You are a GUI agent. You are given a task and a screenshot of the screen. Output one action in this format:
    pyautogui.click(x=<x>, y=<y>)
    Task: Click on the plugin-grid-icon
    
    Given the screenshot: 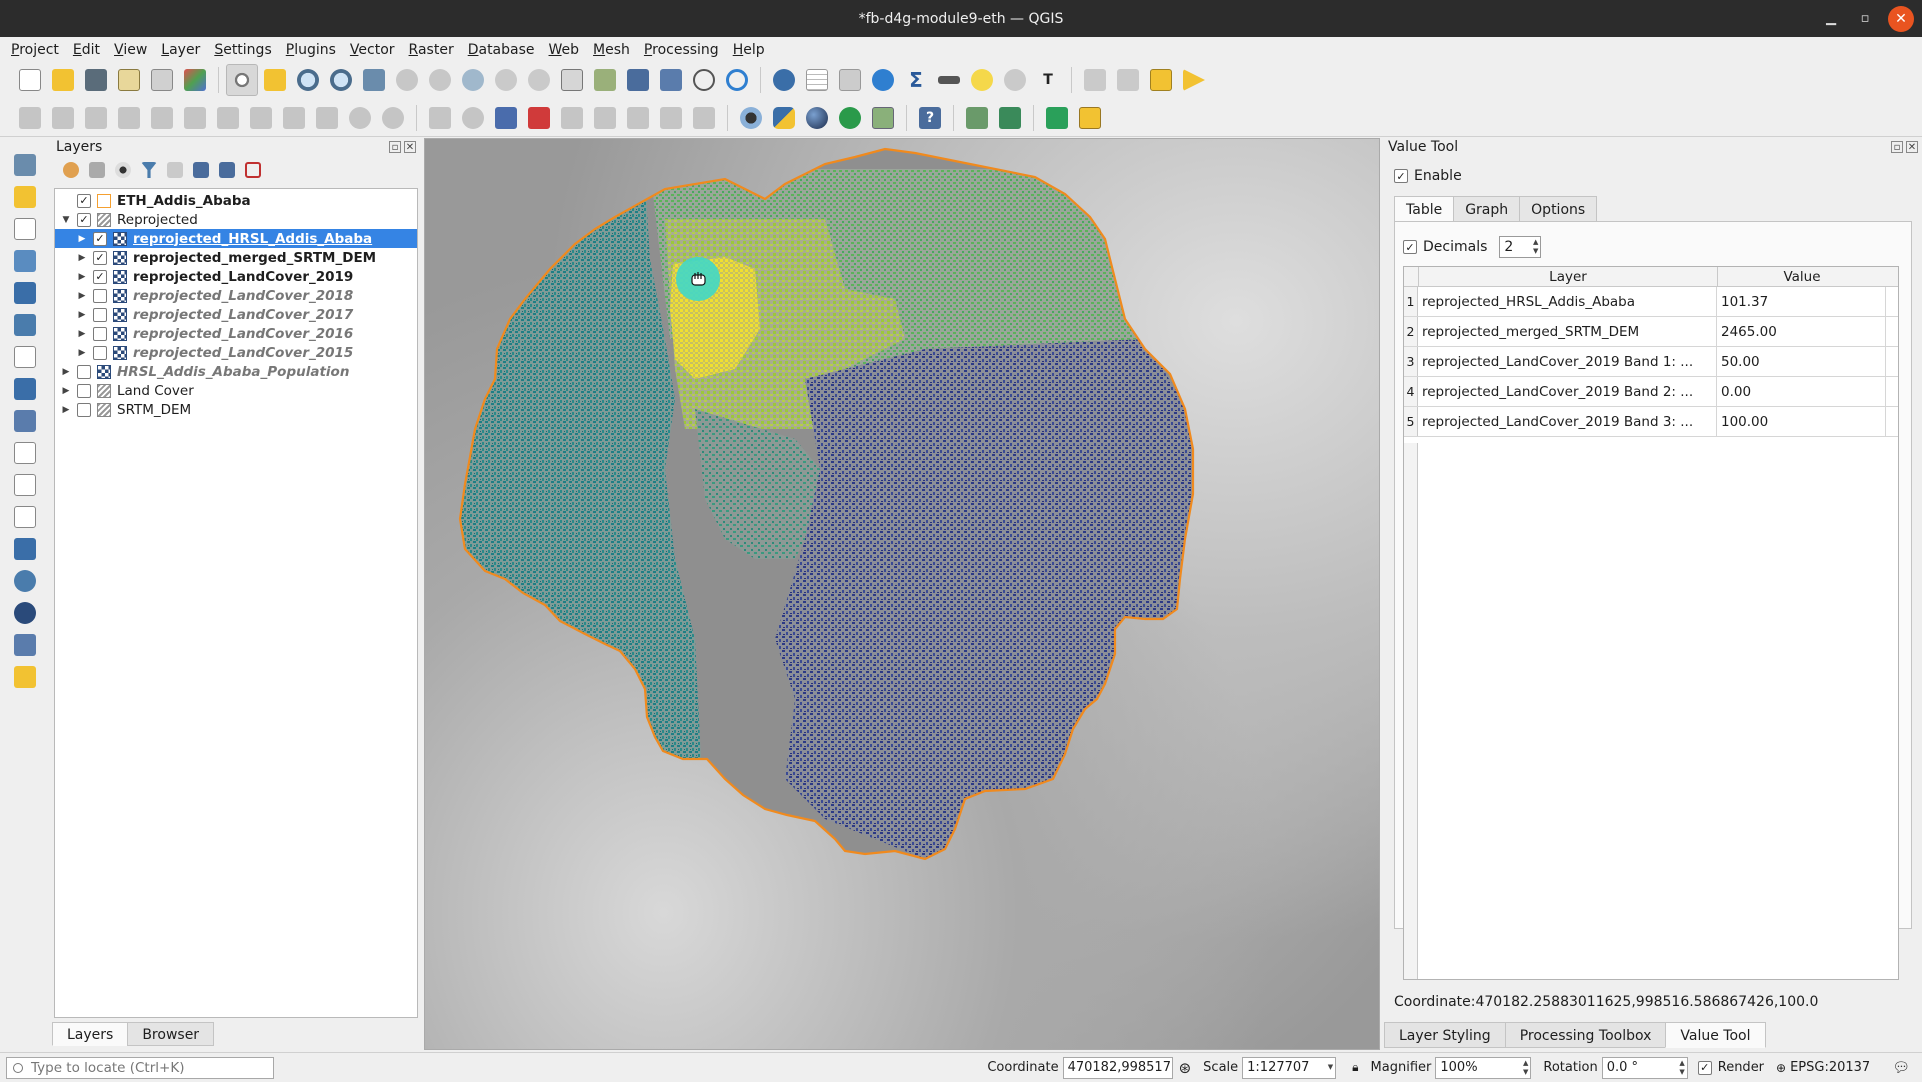 What is the action you would take?
    pyautogui.click(x=1010, y=118)
    